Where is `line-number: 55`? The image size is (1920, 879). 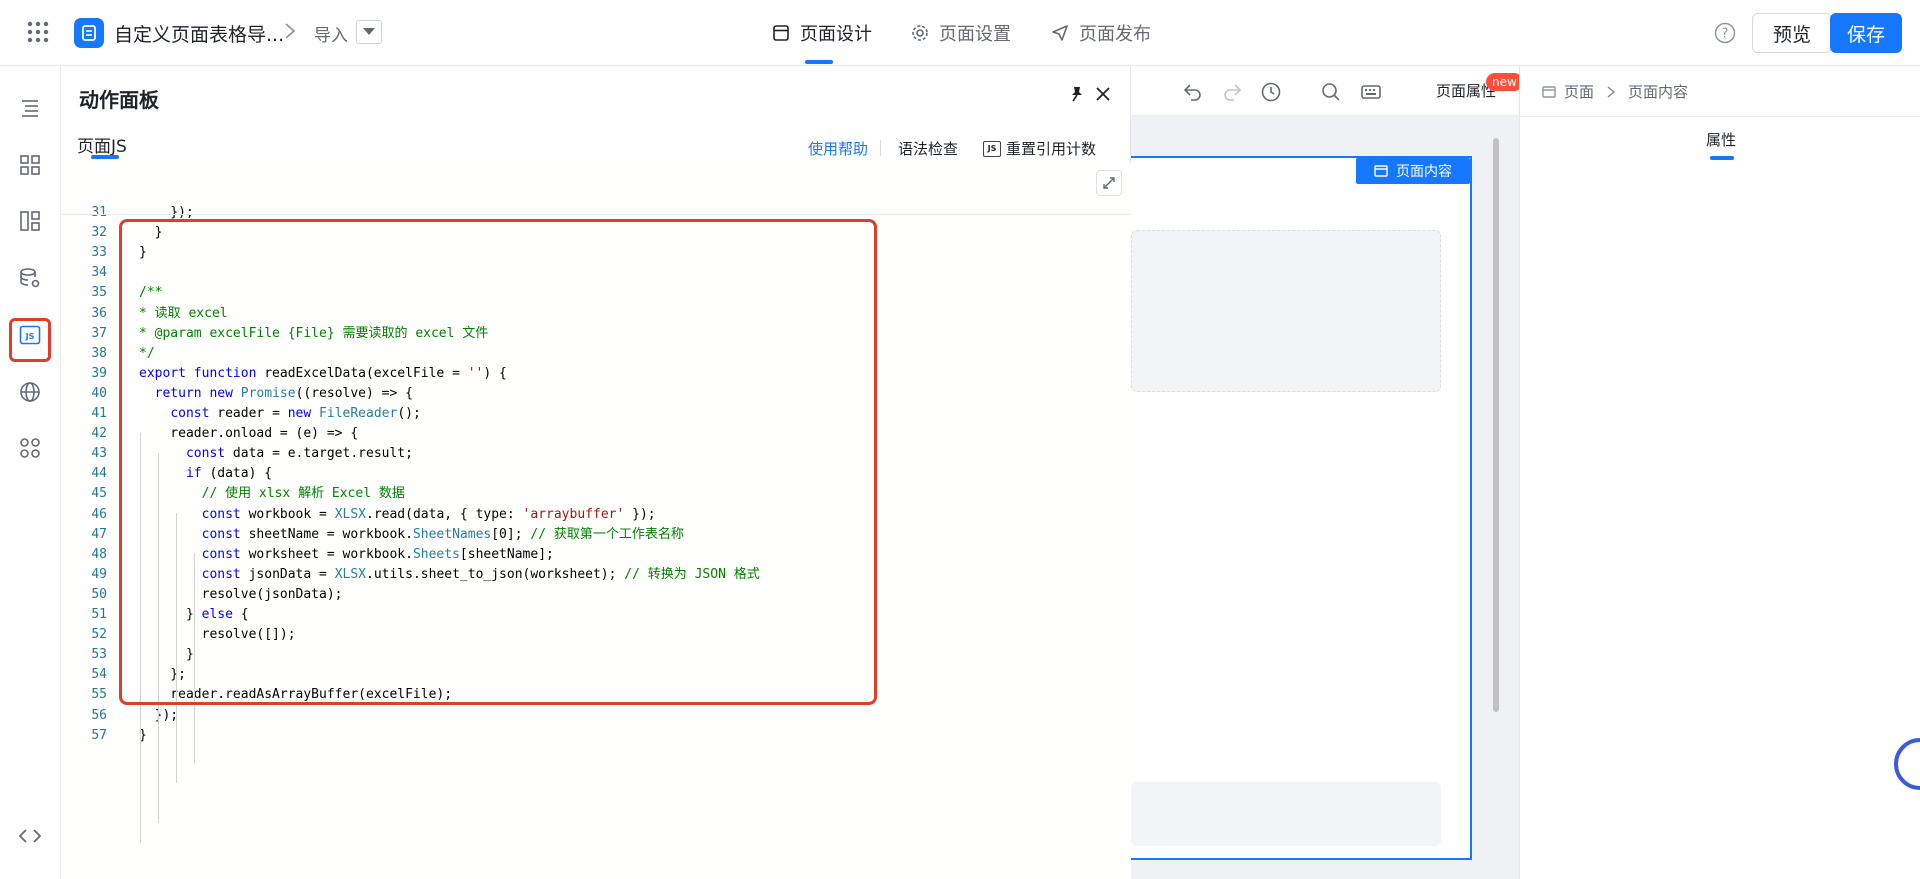
line-number: 55 is located at coordinates (99, 695).